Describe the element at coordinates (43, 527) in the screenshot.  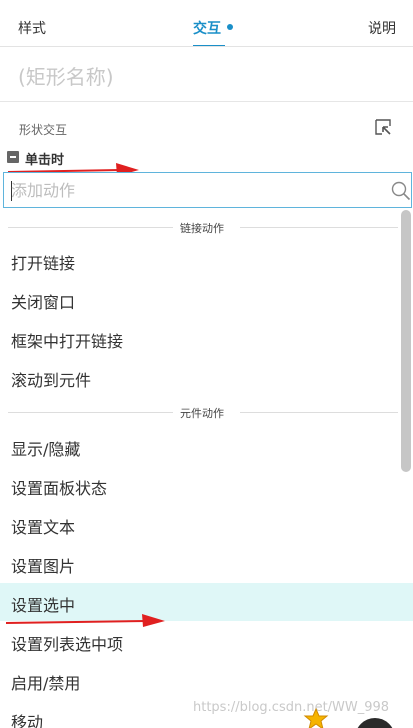
I see `list-item-label: 设置文本` at that location.